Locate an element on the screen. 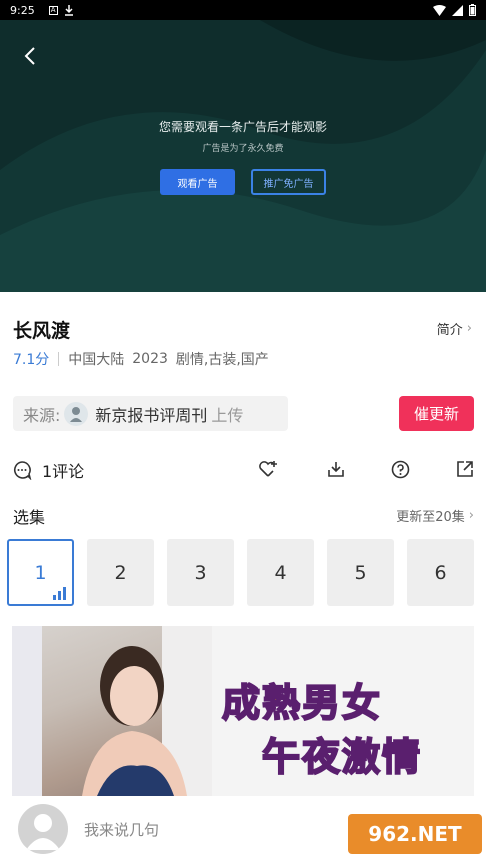 This screenshot has height=865, width=486. source-avatar is located at coordinates (76, 413).